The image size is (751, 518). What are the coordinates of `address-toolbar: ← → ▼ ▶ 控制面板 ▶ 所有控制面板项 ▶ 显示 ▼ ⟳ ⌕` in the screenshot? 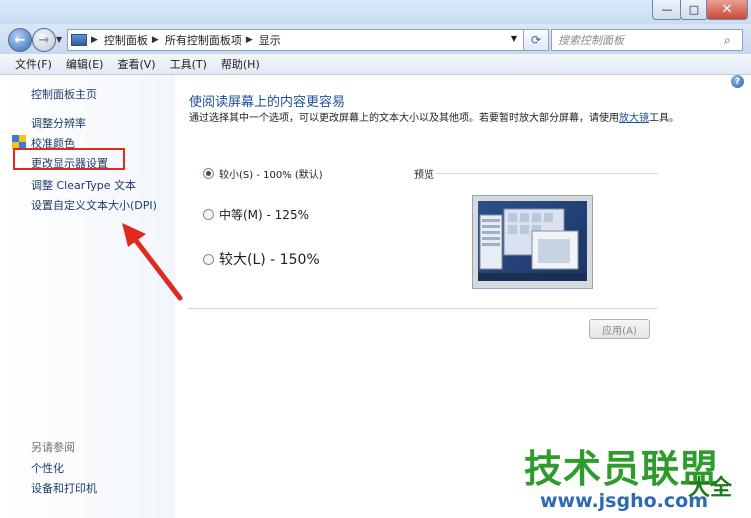 It's located at (375, 39).